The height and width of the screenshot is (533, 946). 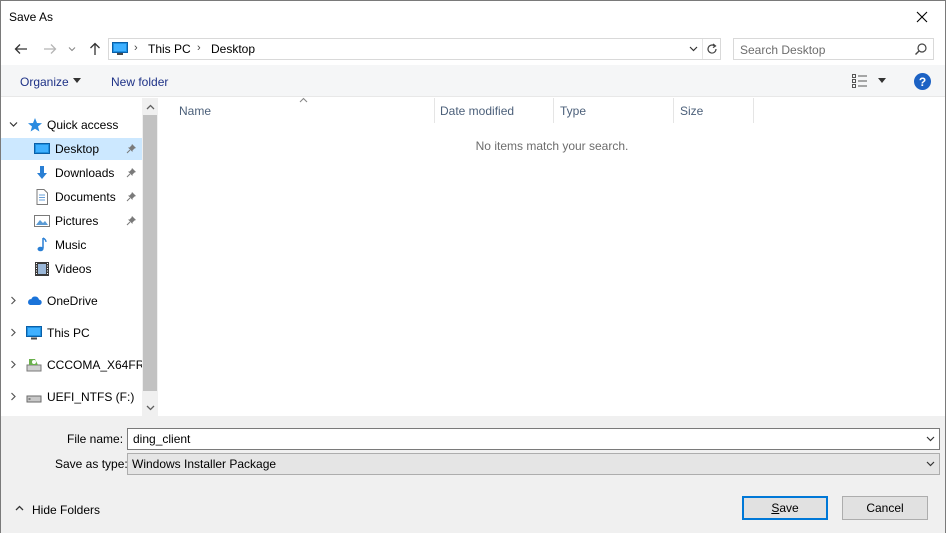 I want to click on title-bar: Save As, so click(x=473, y=16).